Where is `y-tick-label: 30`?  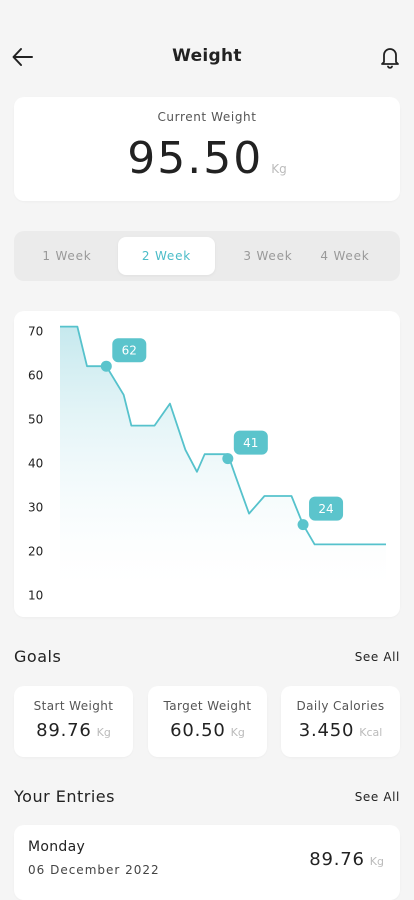 y-tick-label: 30 is located at coordinates (35, 508).